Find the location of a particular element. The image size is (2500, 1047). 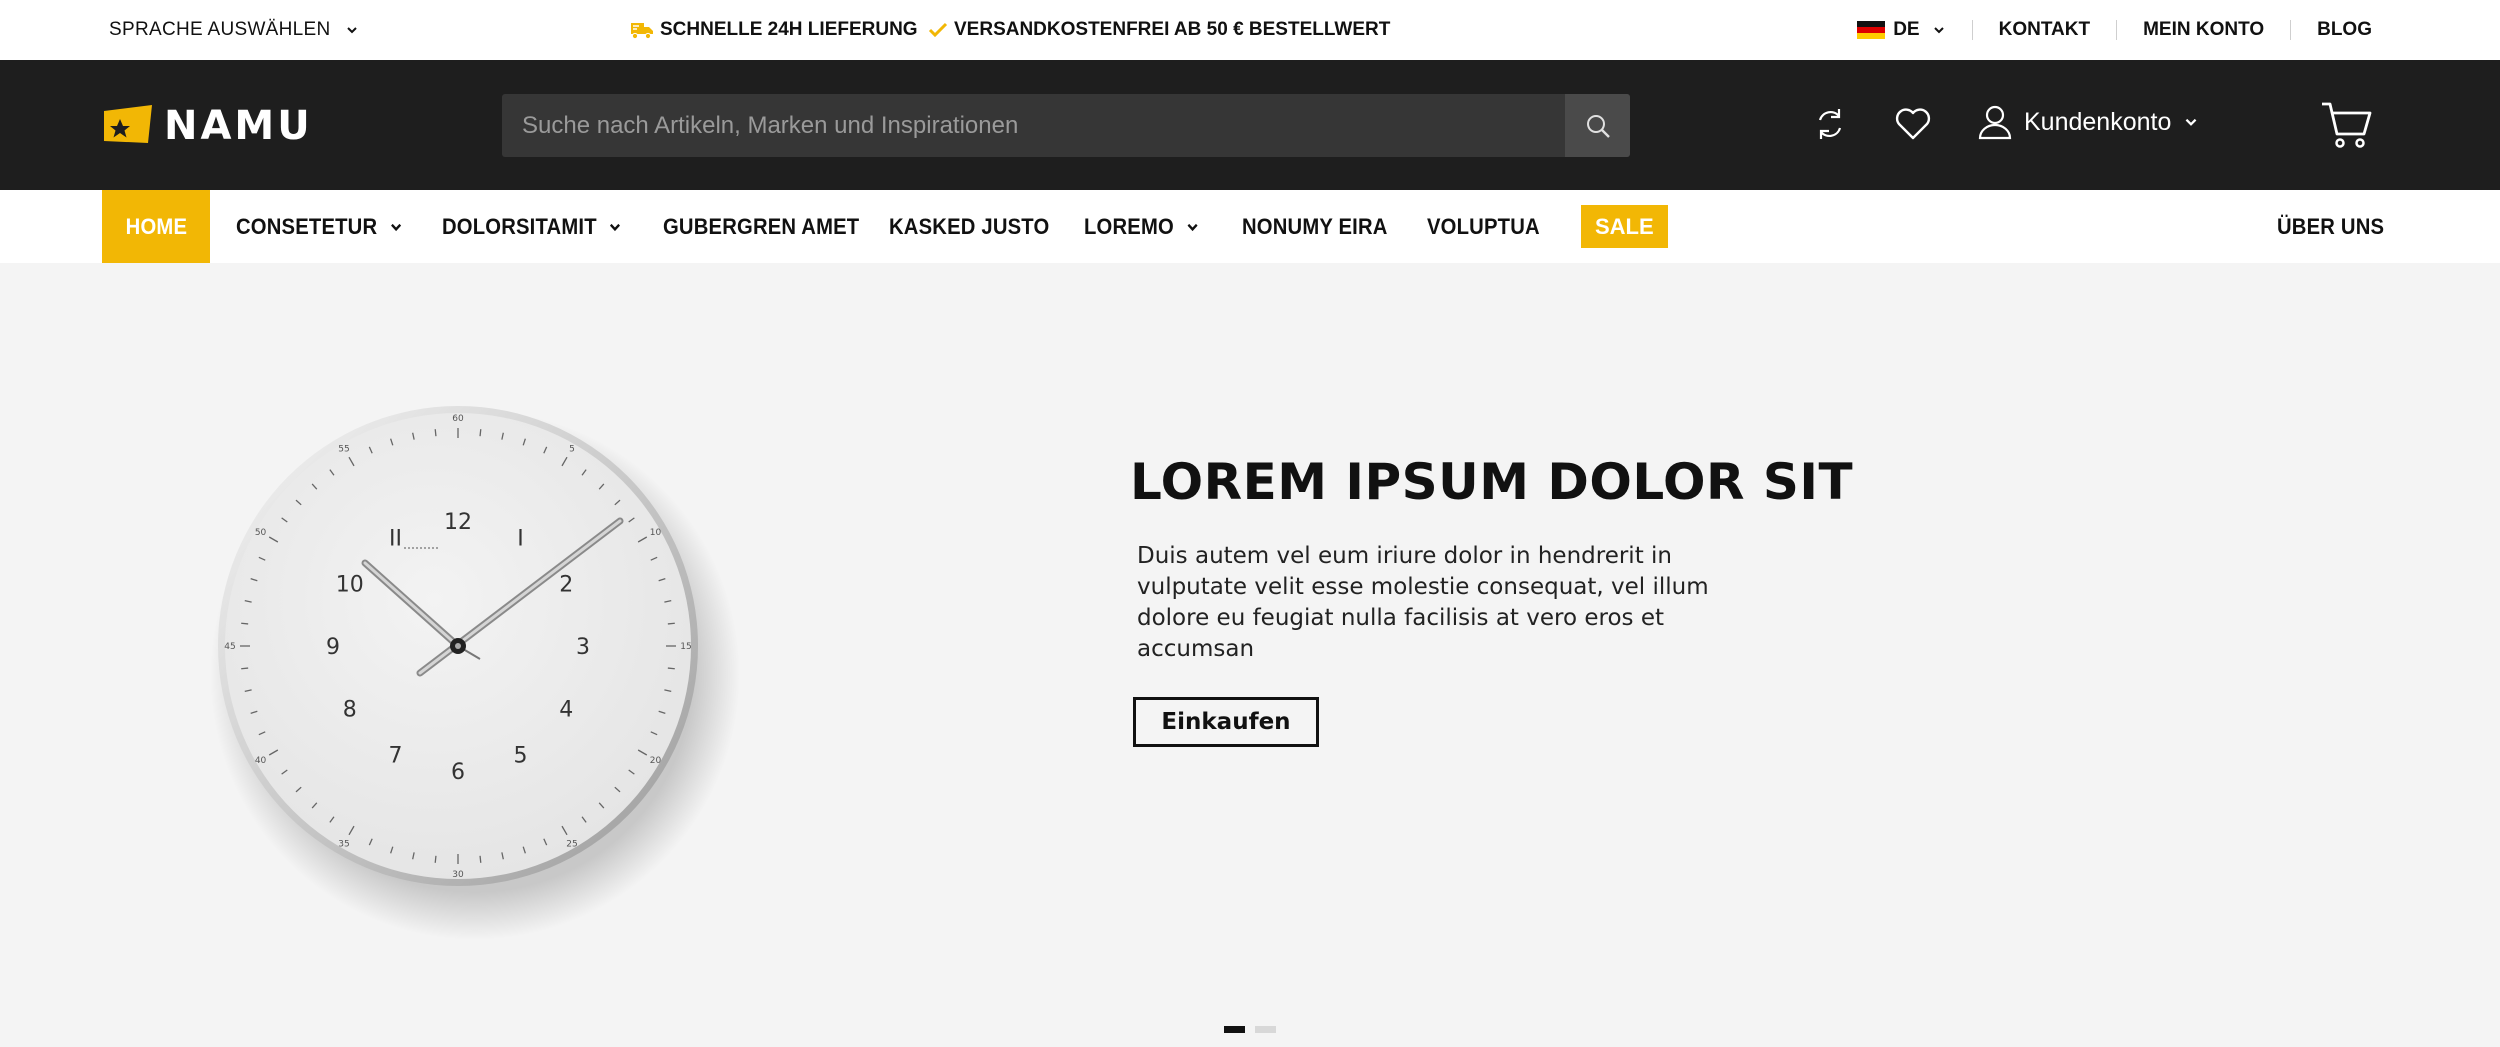

nav-item-sale: SALE is located at coordinates (1624, 226).